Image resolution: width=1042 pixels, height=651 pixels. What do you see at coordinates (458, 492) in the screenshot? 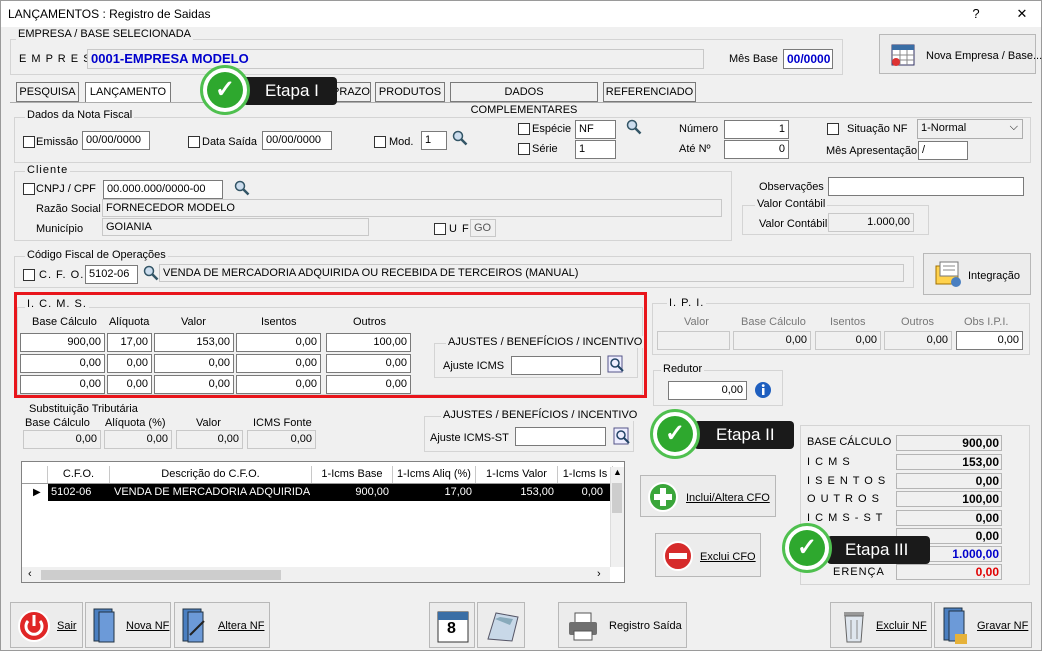
I see `grid-cell-icms-aliq: 17,00` at bounding box center [458, 492].